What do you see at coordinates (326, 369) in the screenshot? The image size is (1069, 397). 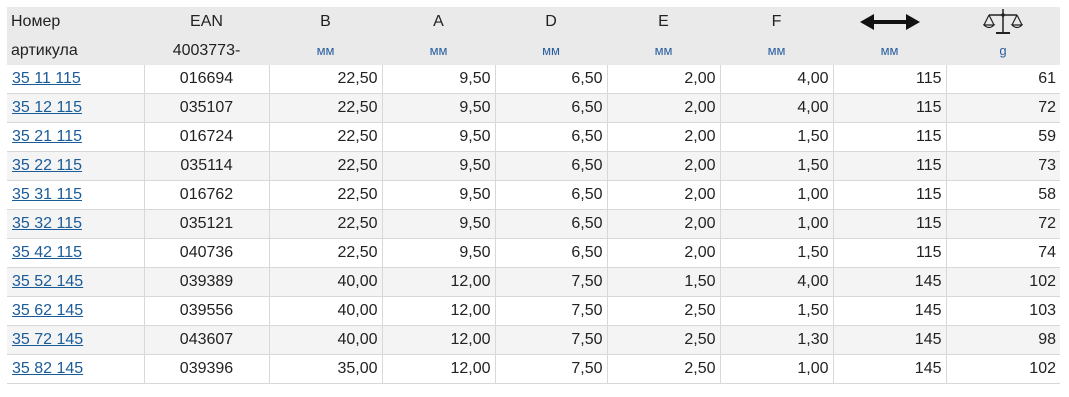 I see `cell-b: 35,00` at bounding box center [326, 369].